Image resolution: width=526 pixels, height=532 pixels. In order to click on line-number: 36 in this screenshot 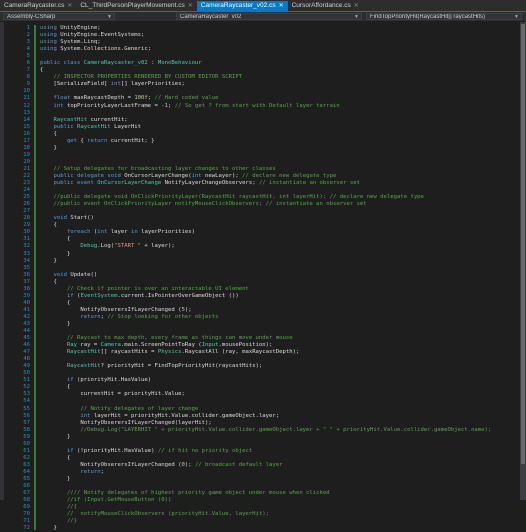, I will do `click(26, 274)`.